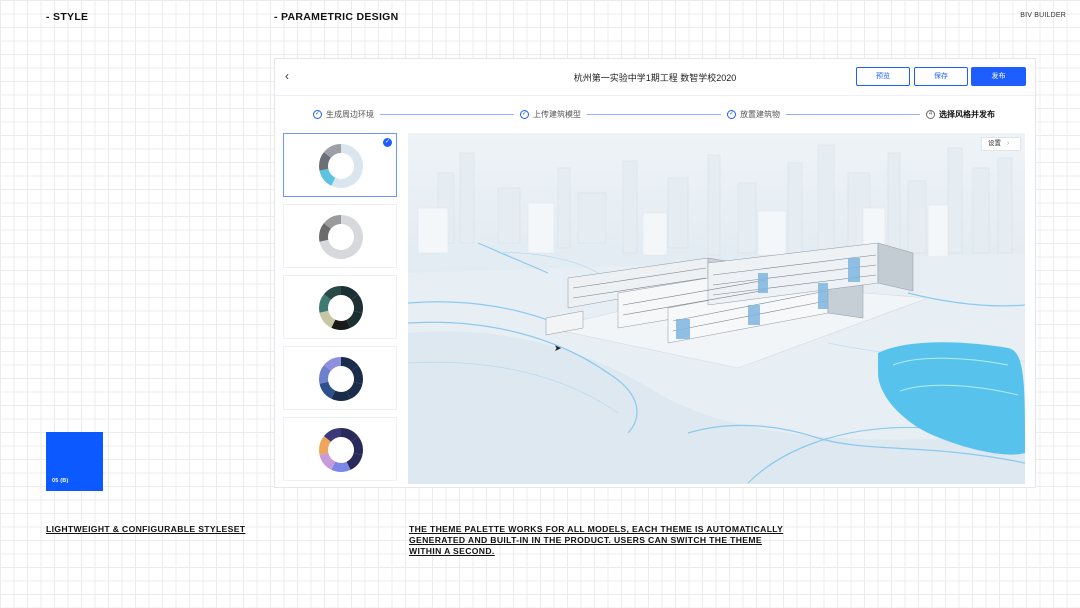 The width and height of the screenshot is (1080, 608). I want to click on step-label: 上传建筑模型, so click(557, 114).